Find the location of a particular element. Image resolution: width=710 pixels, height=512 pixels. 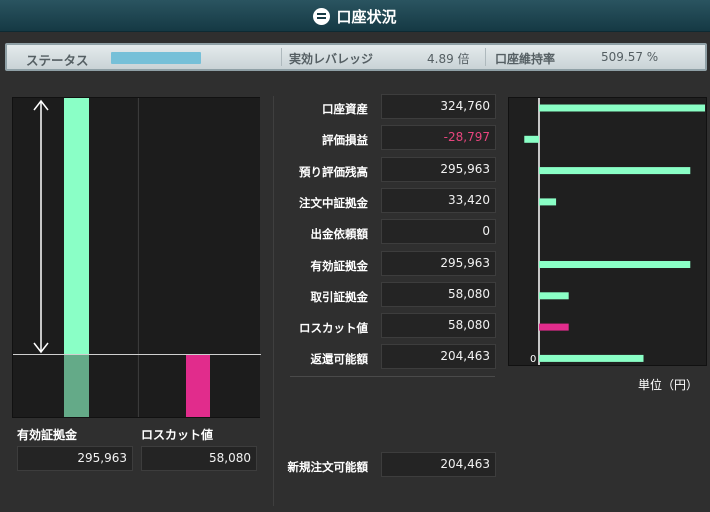

row-label: 返還可能額 is located at coordinates (339, 359).